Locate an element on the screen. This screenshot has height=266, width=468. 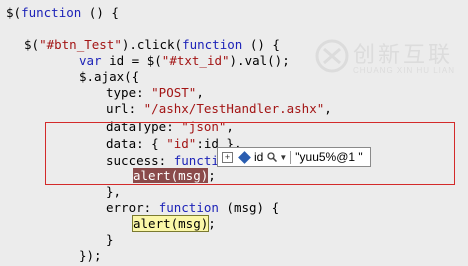
magnifier-icon is located at coordinates (272, 157).